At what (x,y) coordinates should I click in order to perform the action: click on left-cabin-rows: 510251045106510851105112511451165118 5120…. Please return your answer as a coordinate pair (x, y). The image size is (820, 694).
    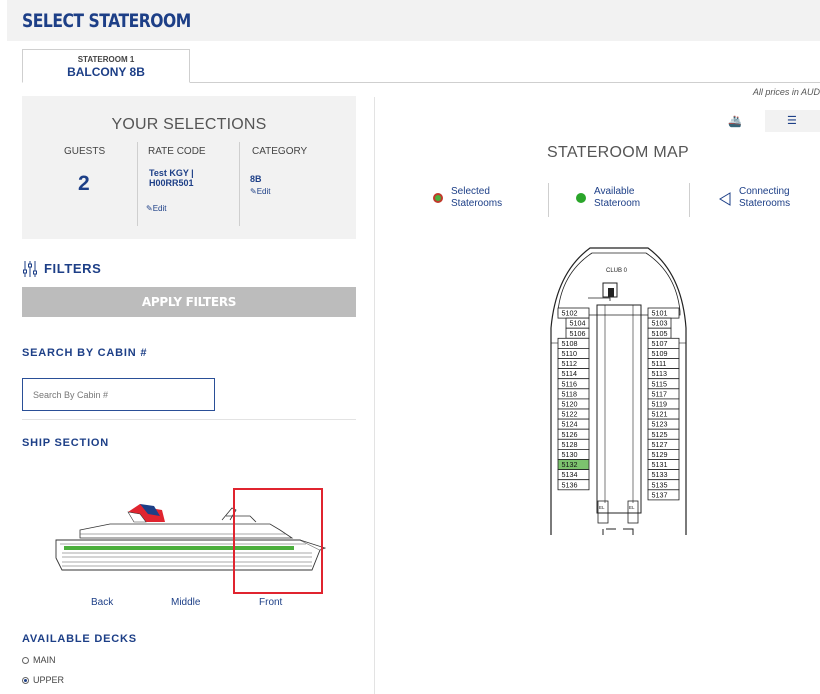
    Looking at the image, I should click on (573, 399).